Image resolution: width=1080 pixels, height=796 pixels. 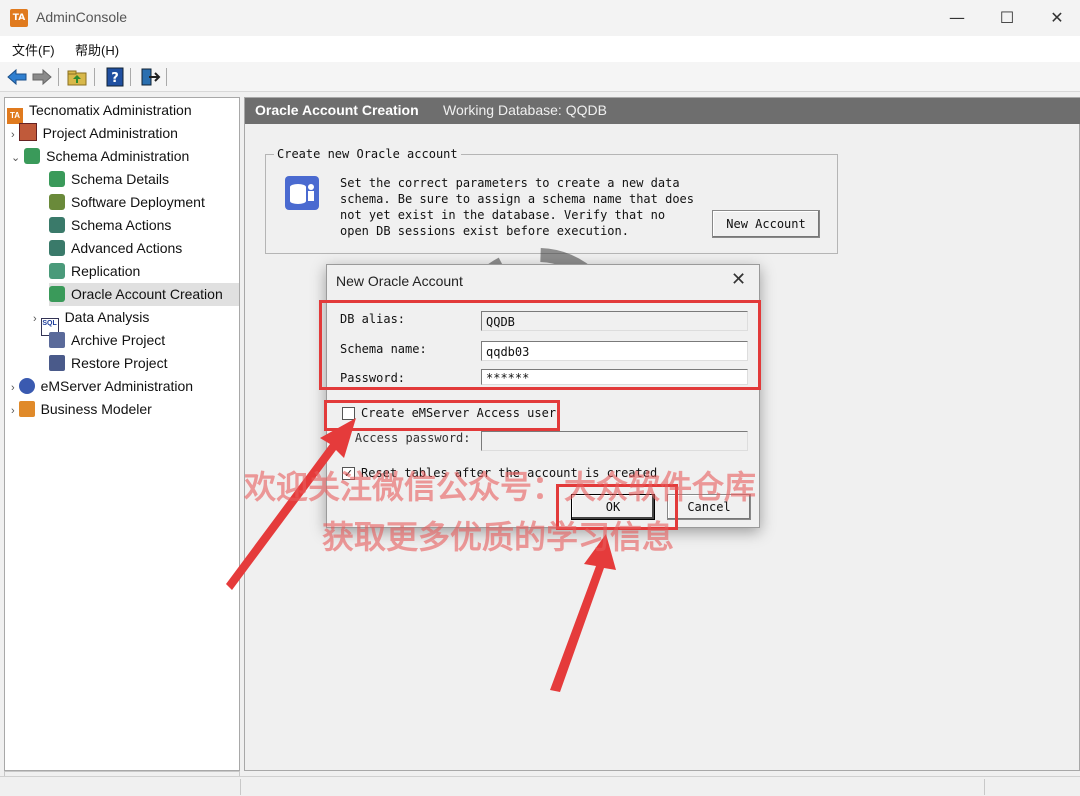 What do you see at coordinates (100, 156) in the screenshot?
I see `tree-item-schema-administration: ⌄ Schema Administration` at bounding box center [100, 156].